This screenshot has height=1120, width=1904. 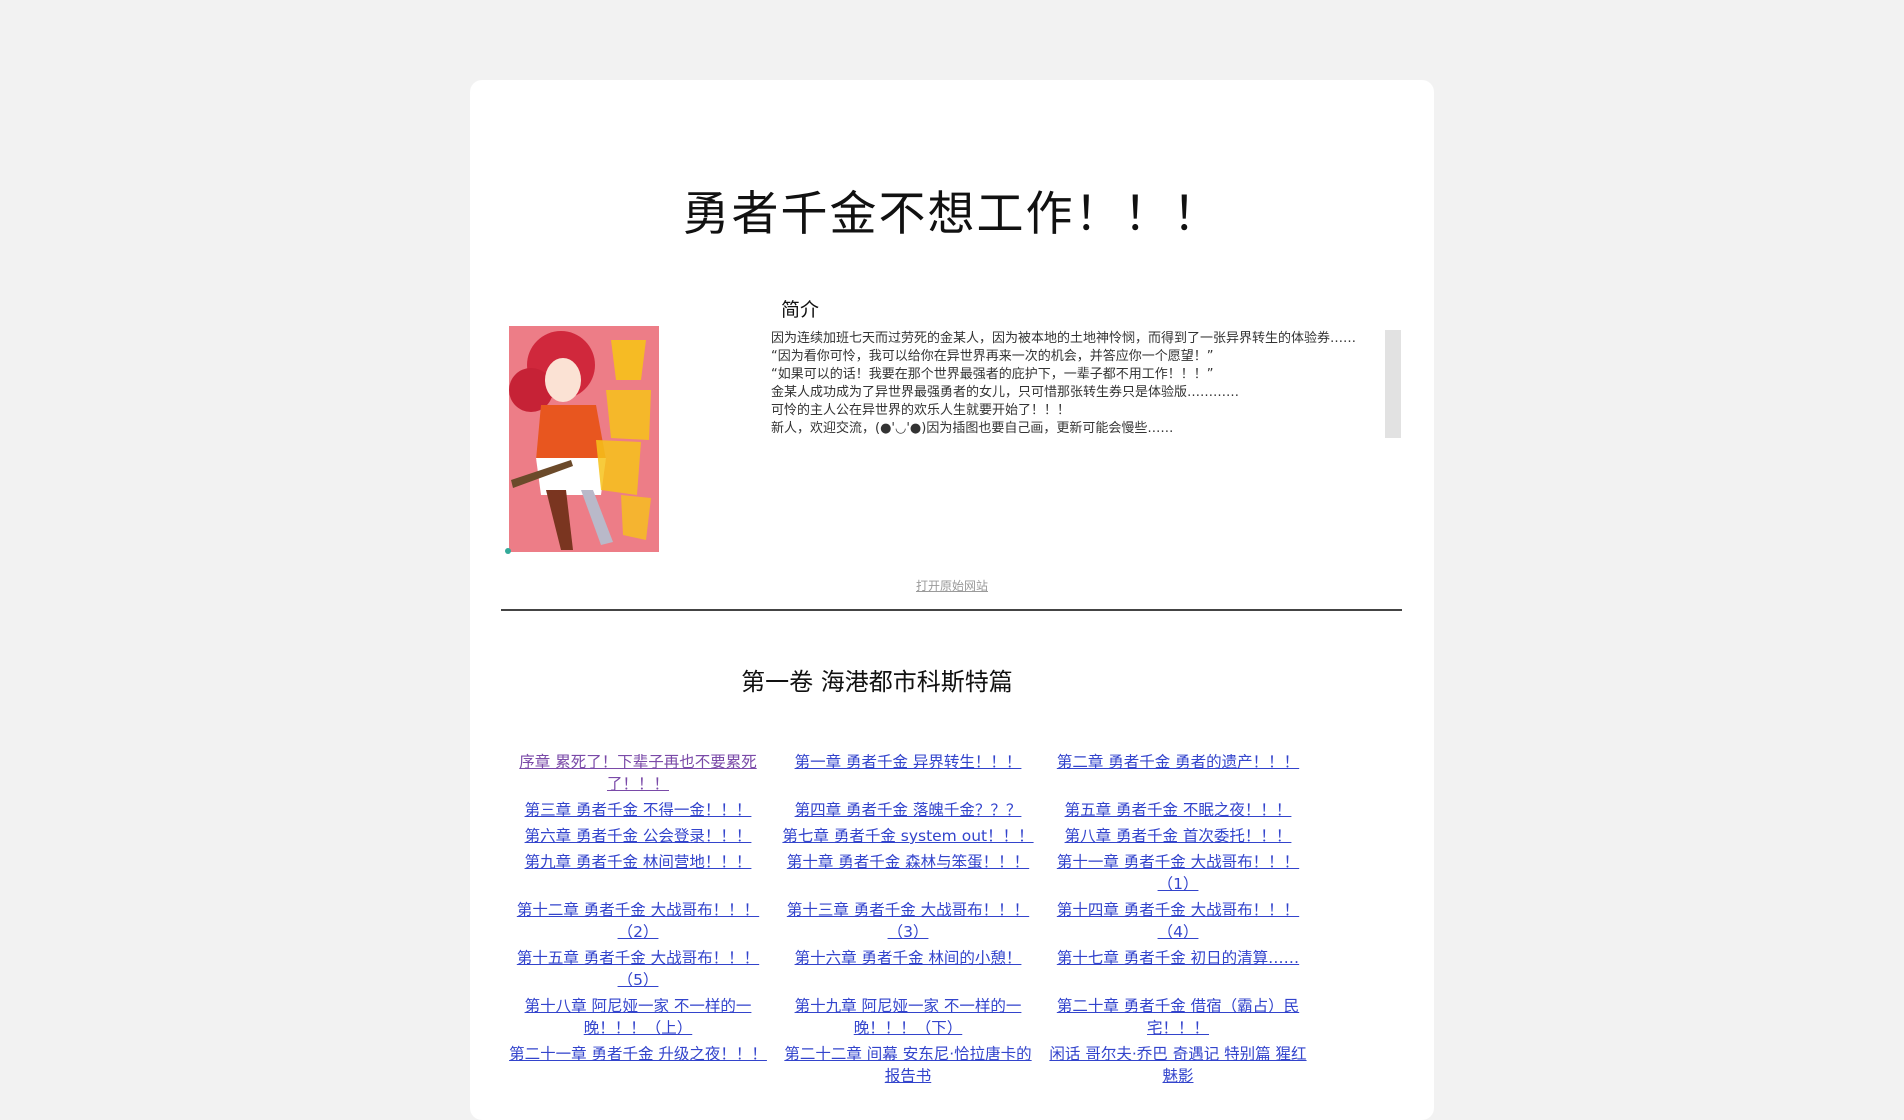 I want to click on open-original-site-link: 打开原始网站, so click(x=952, y=585).